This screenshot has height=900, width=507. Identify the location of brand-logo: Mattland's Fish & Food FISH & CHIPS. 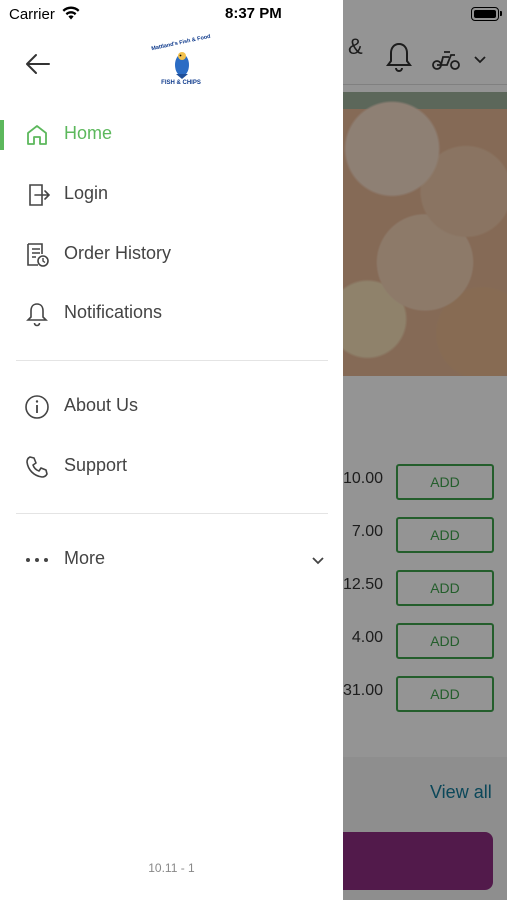
(181, 64).